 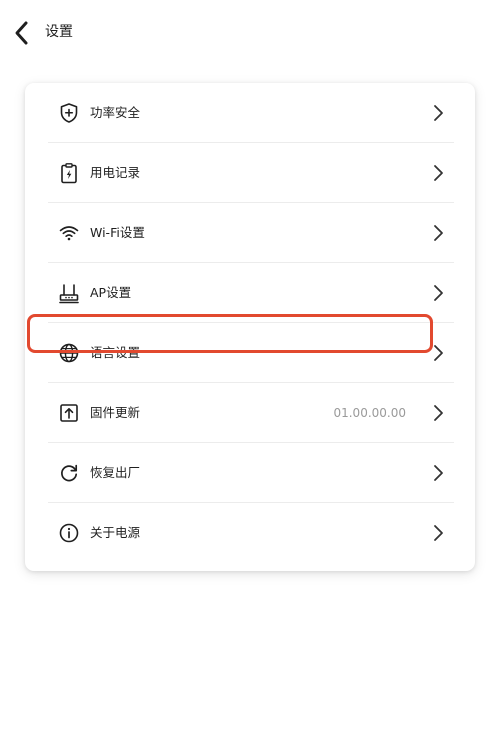 I want to click on menu-item-factory-reset: 恢复出厂, so click(x=251, y=473).